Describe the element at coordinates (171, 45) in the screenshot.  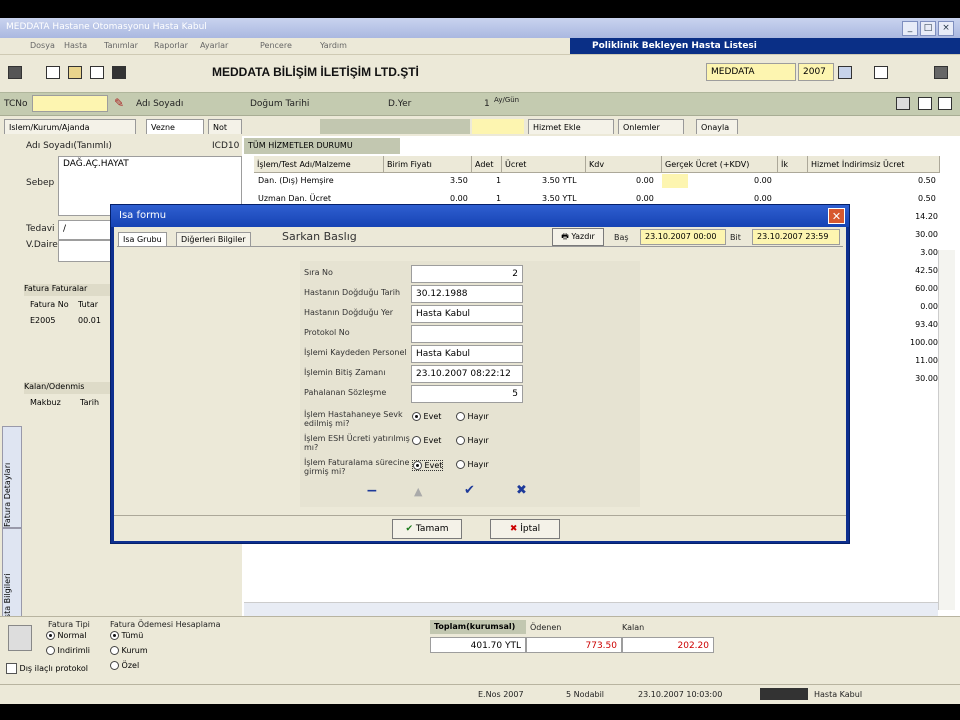
I see `menu-item-raporlar: Raporlar` at that location.